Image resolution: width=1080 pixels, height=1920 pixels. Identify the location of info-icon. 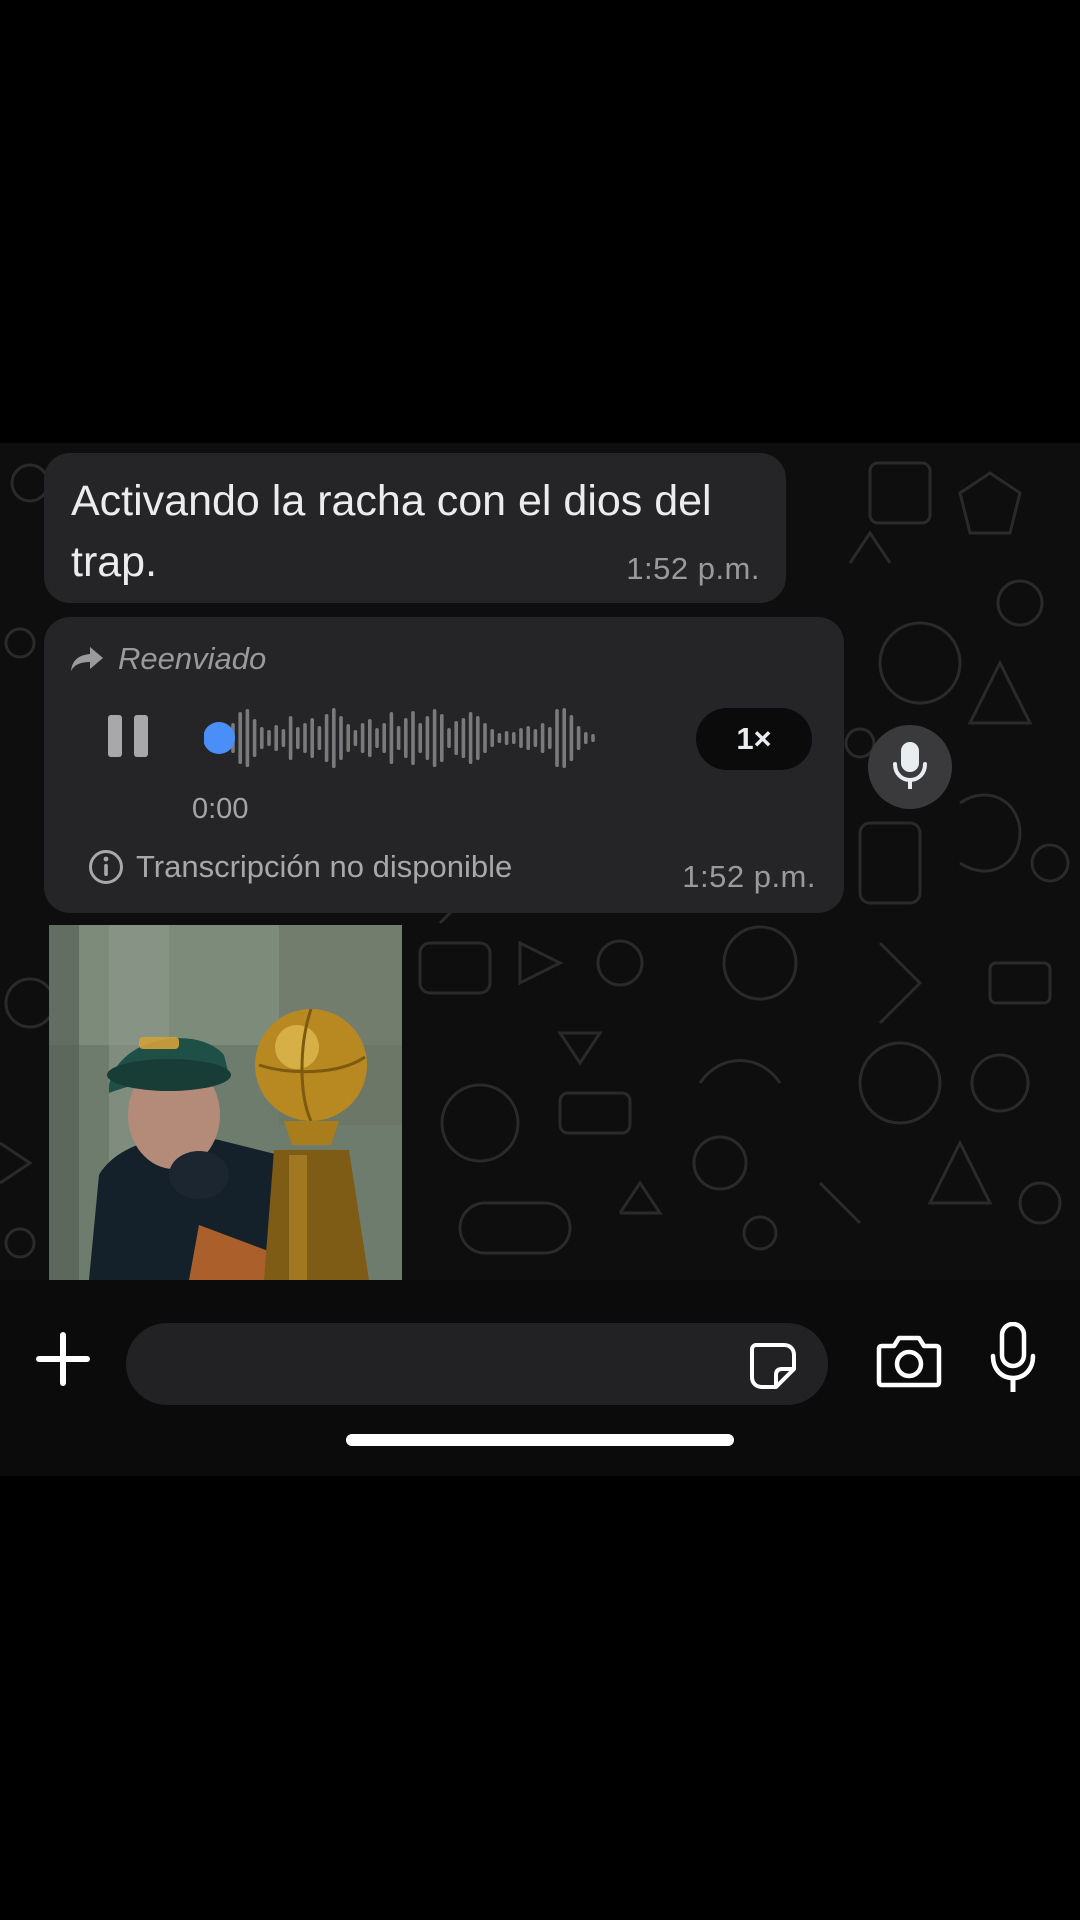
(106, 867).